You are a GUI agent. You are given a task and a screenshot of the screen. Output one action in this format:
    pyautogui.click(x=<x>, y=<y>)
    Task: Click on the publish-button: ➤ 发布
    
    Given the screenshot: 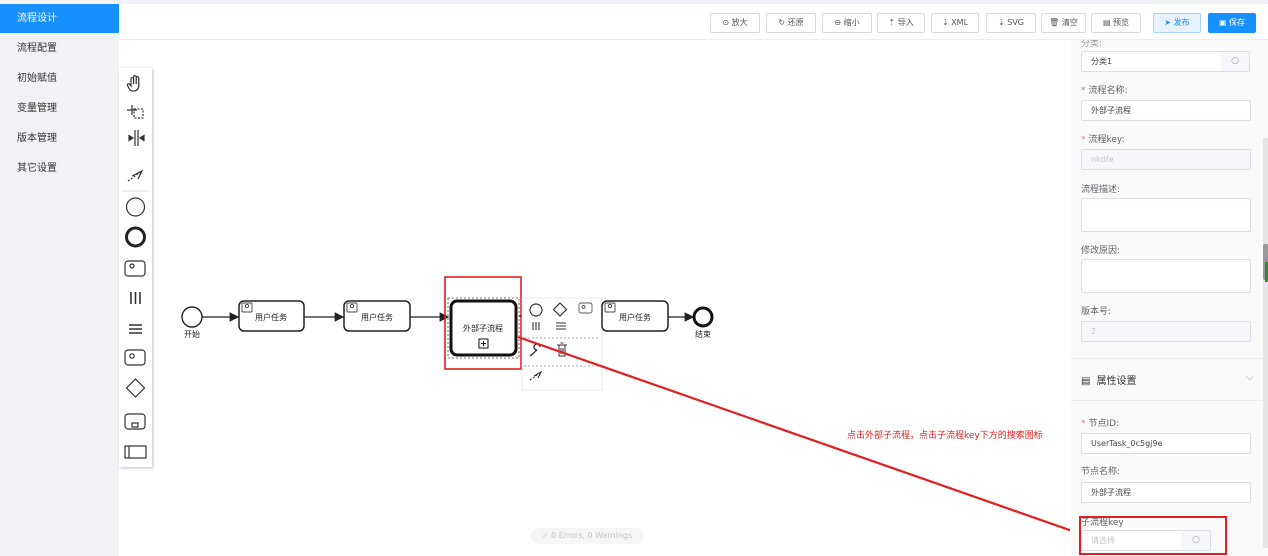 What is the action you would take?
    pyautogui.click(x=1177, y=23)
    